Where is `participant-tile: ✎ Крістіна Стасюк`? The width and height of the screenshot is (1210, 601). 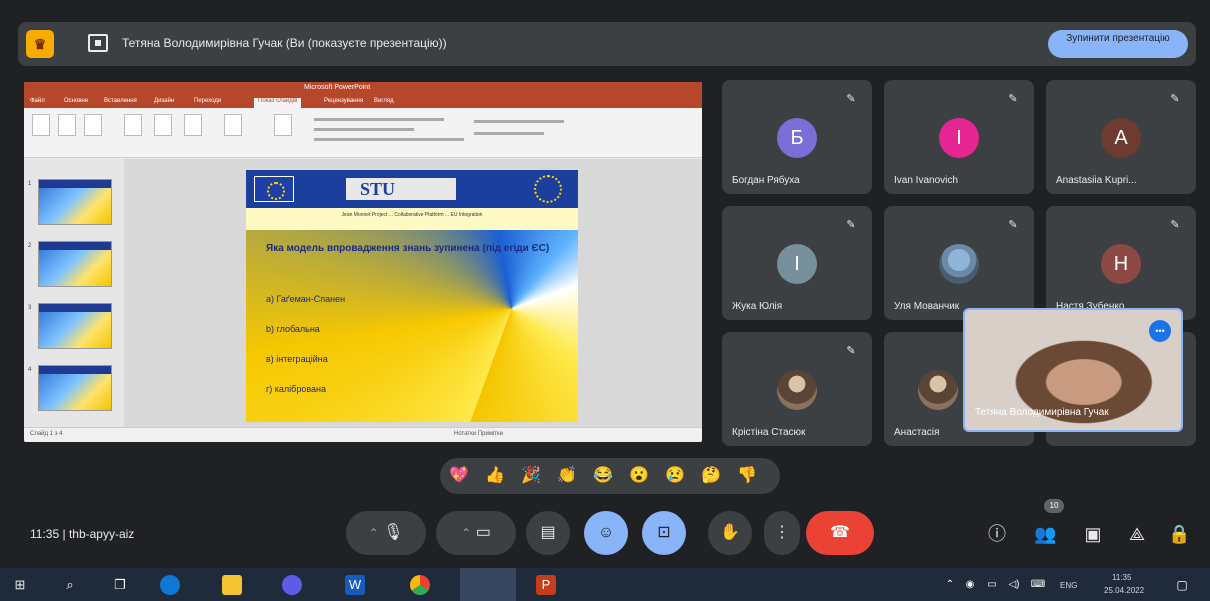 participant-tile: ✎ Крістіна Стасюк is located at coordinates (797, 389).